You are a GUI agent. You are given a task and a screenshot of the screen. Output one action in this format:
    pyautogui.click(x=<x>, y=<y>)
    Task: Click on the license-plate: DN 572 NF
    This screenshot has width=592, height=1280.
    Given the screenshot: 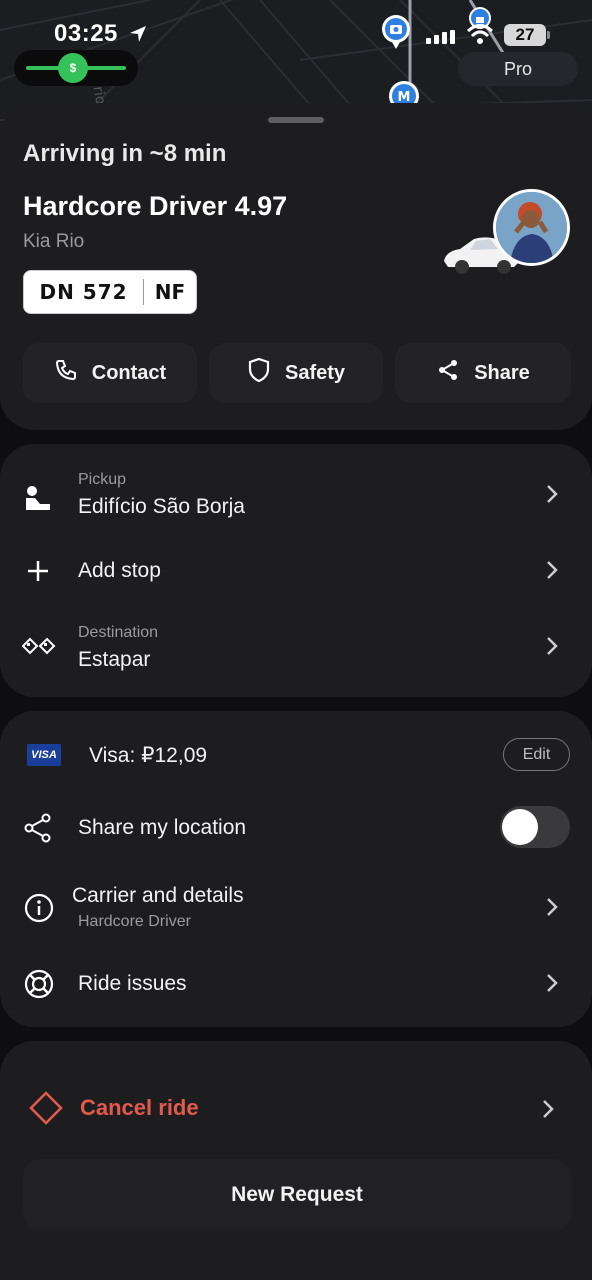 What is the action you would take?
    pyautogui.click(x=110, y=292)
    